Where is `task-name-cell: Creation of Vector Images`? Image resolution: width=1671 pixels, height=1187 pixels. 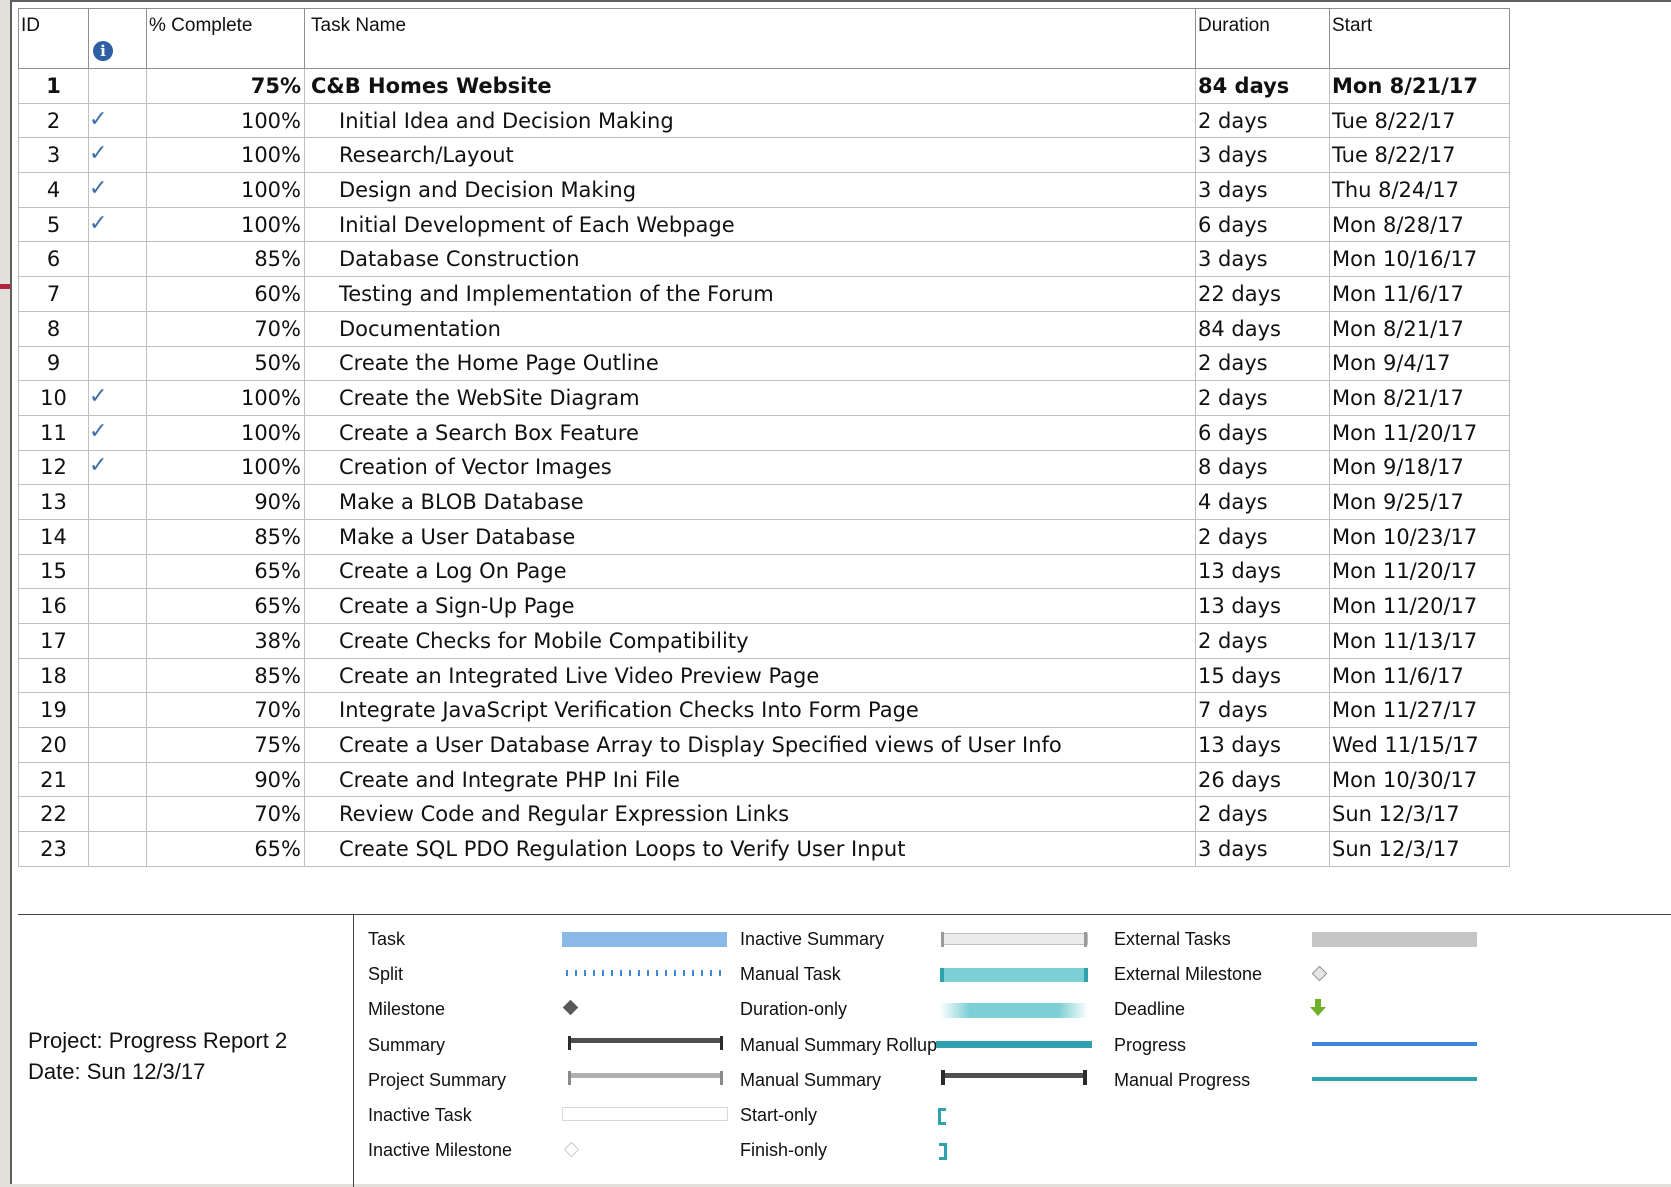
task-name-cell: Creation of Vector Images is located at coordinates (750, 467).